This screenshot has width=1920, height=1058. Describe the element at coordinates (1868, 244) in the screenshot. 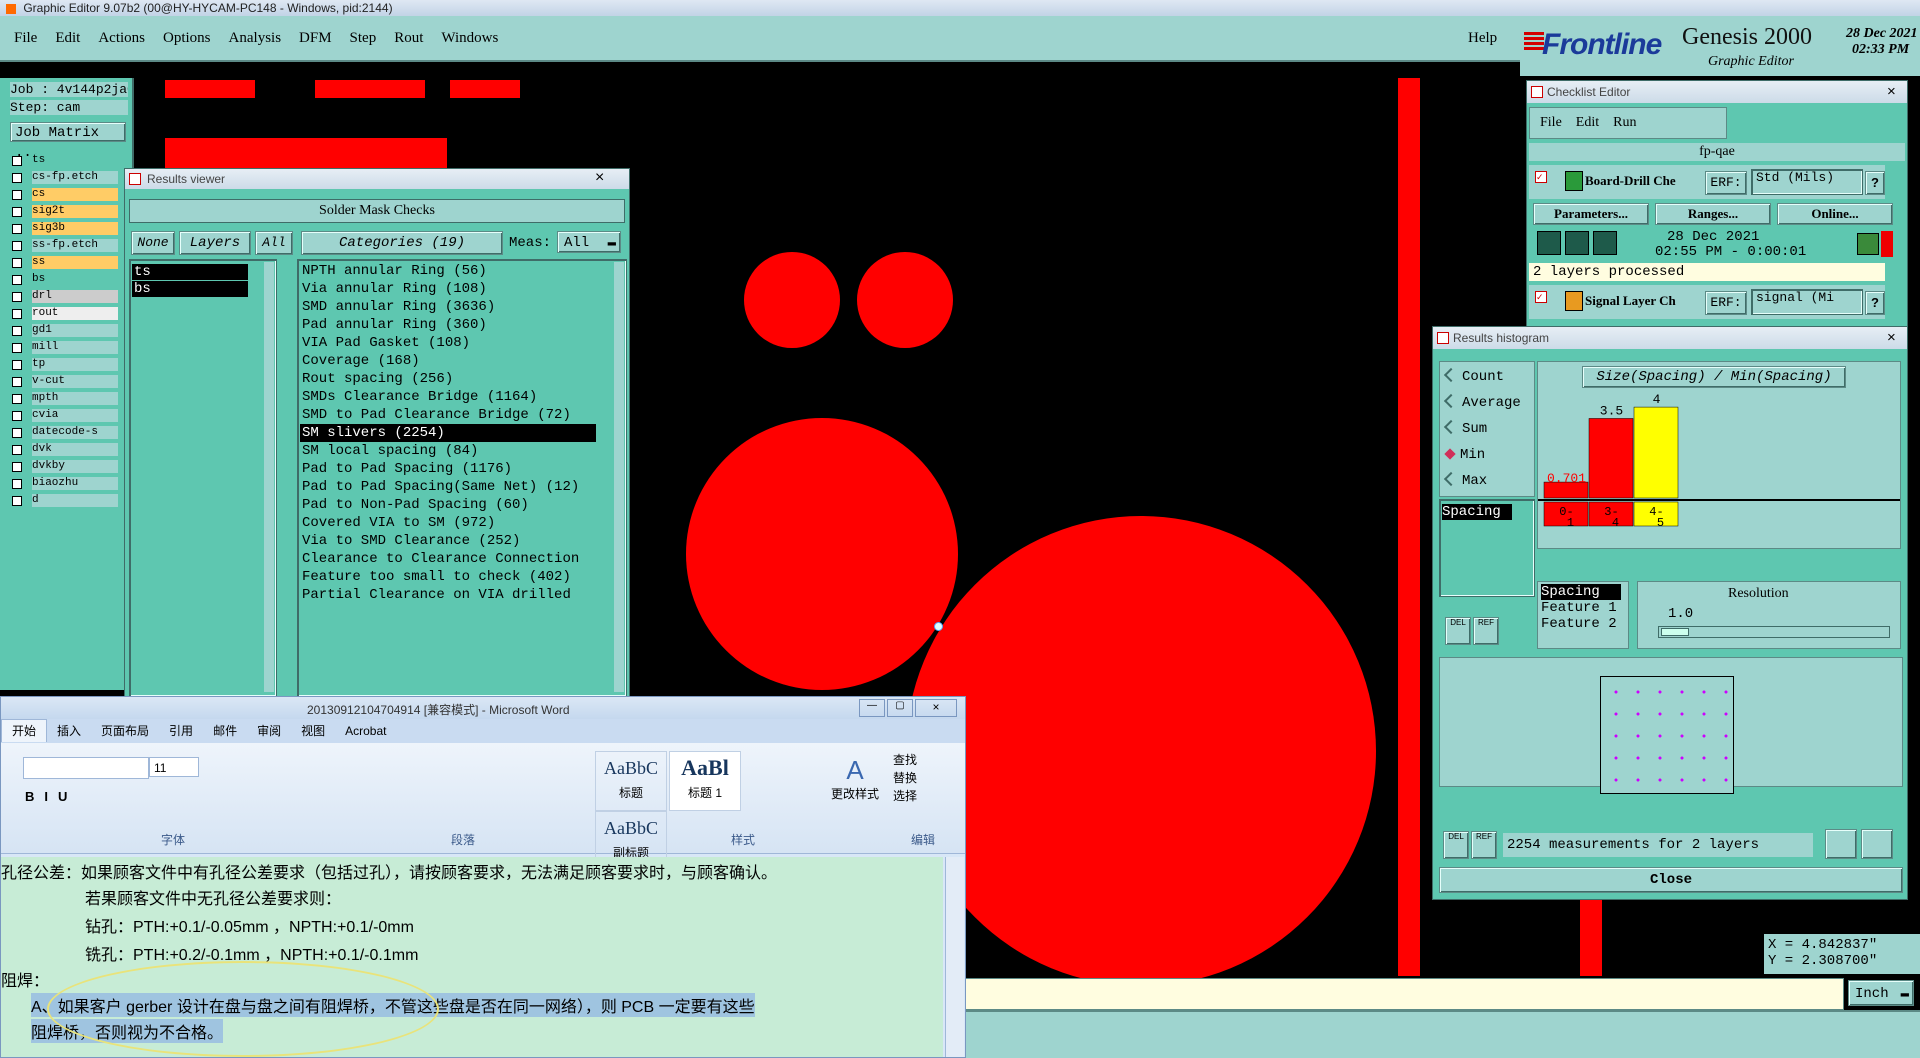

I see `zoom-icon` at that location.